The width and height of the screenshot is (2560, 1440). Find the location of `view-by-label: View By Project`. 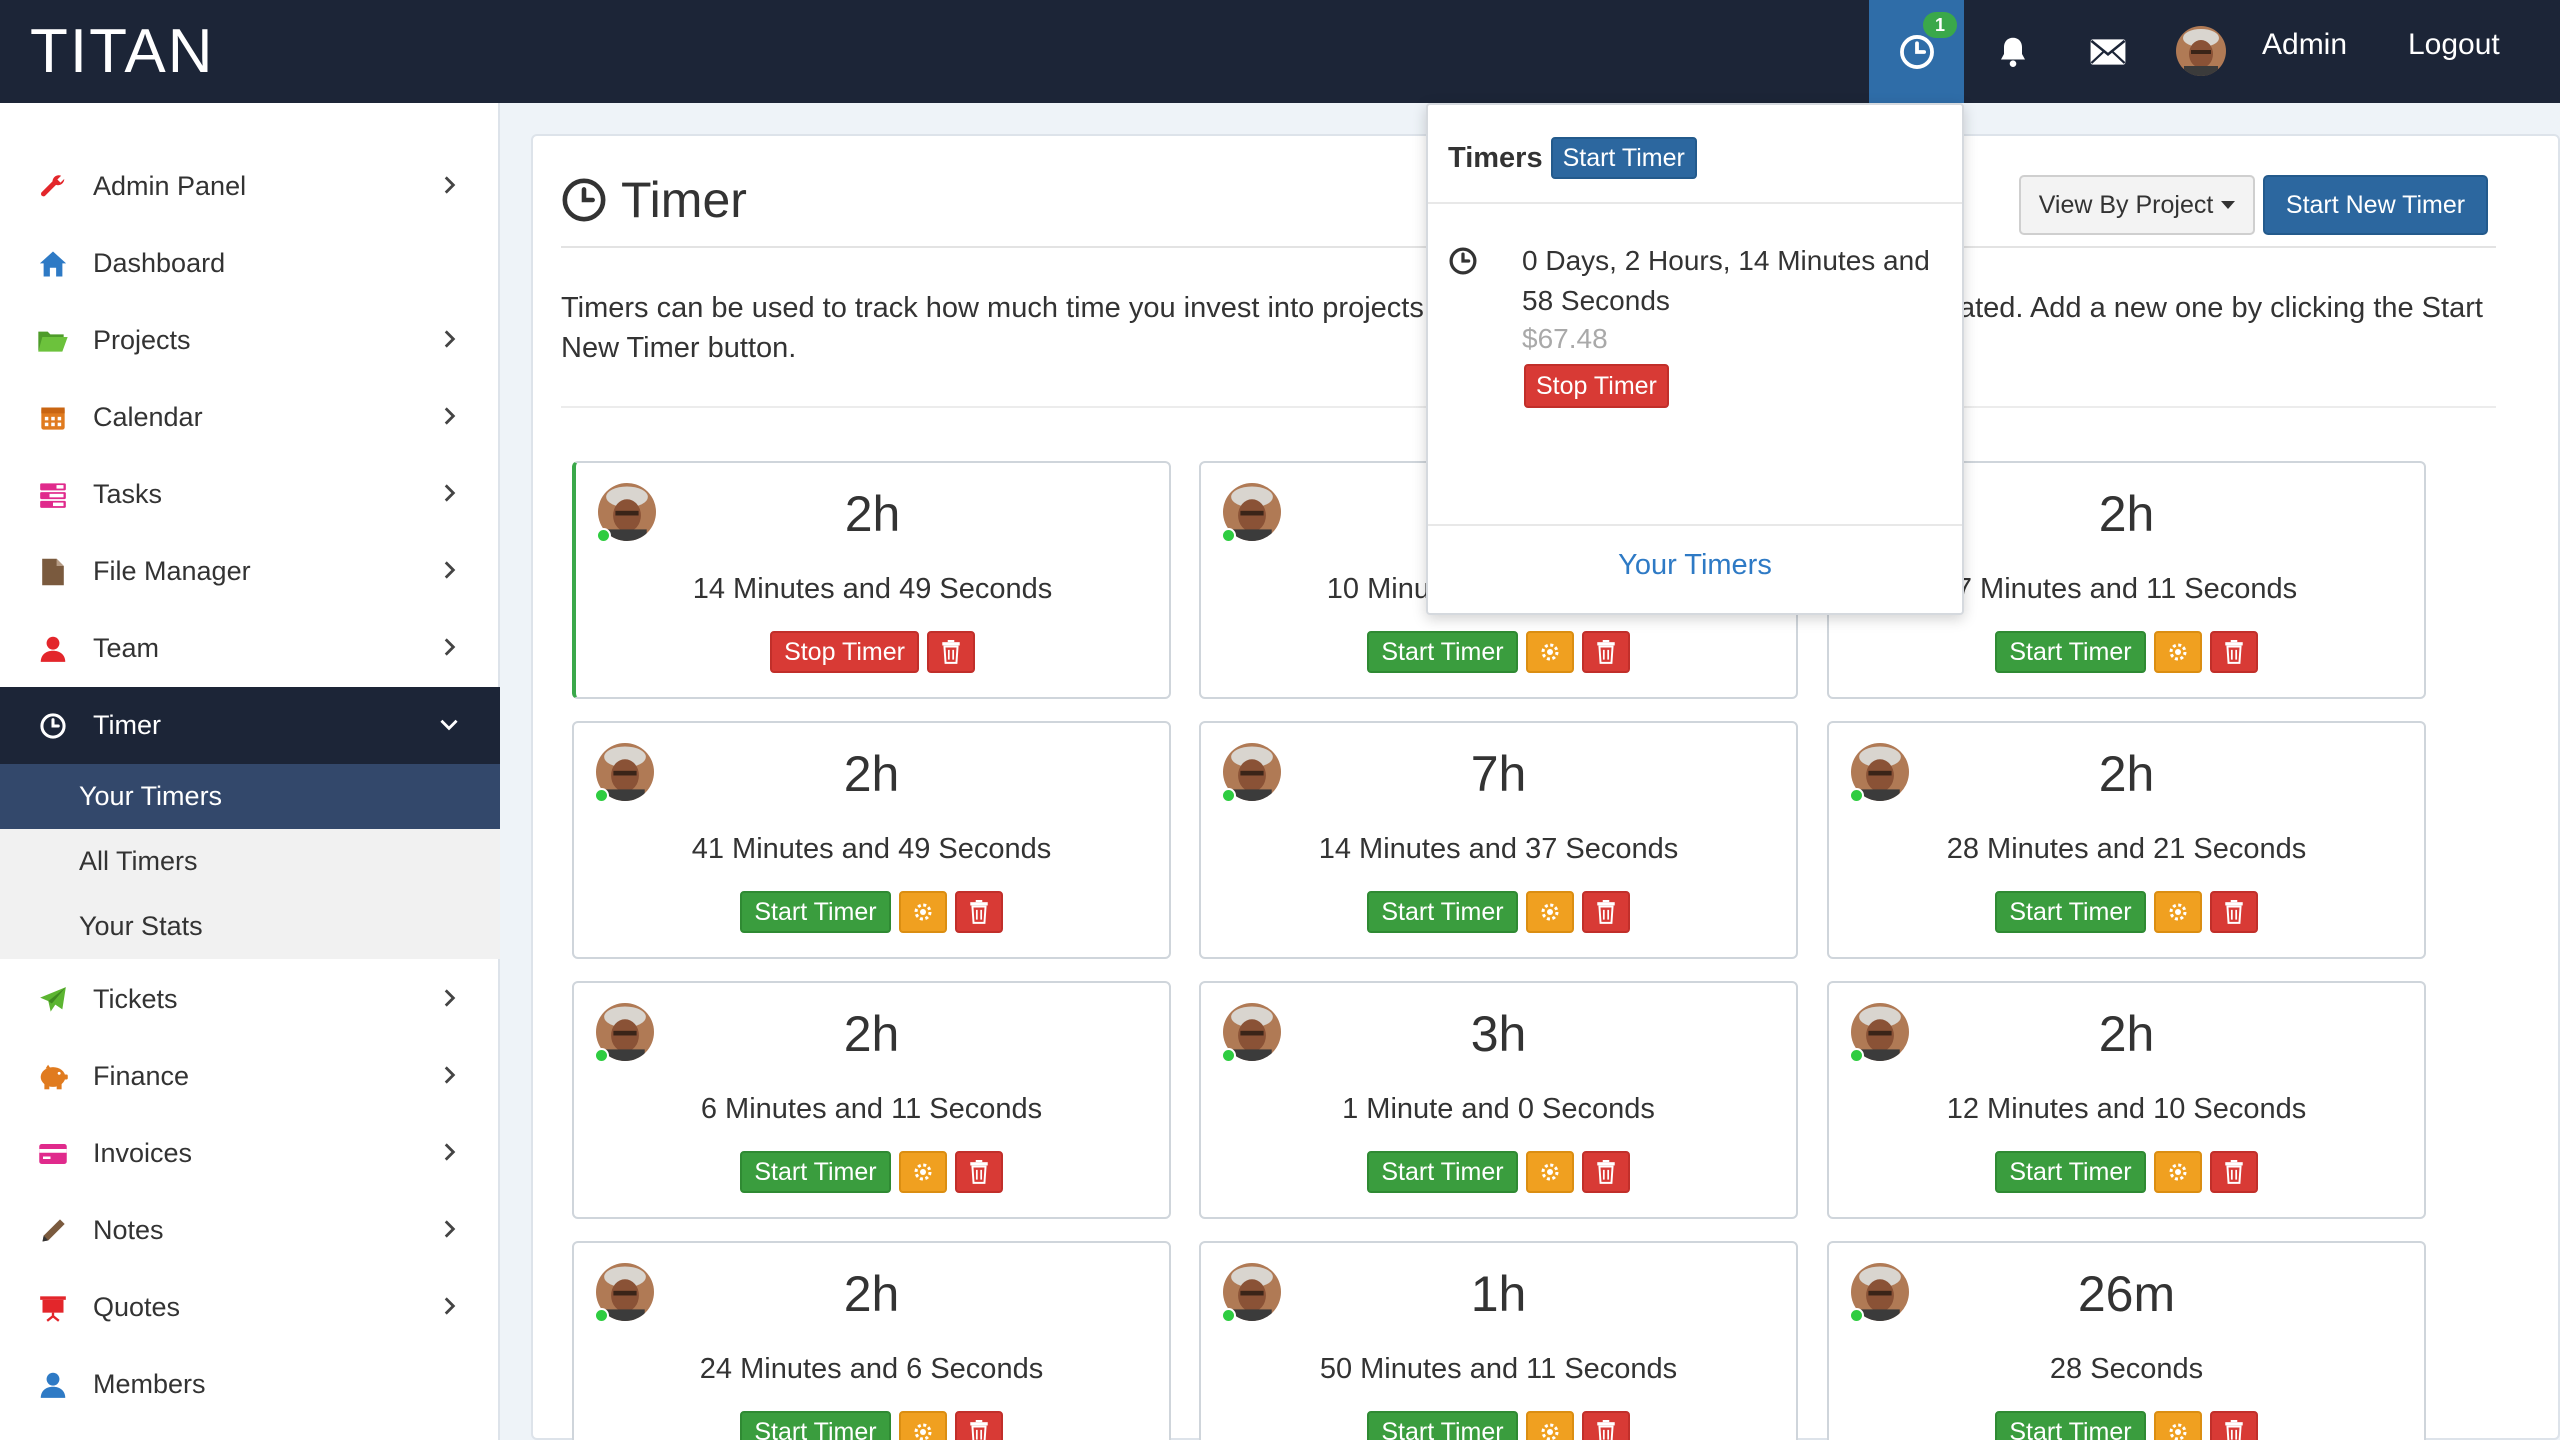

view-by-label: View By Project is located at coordinates (2126, 204).